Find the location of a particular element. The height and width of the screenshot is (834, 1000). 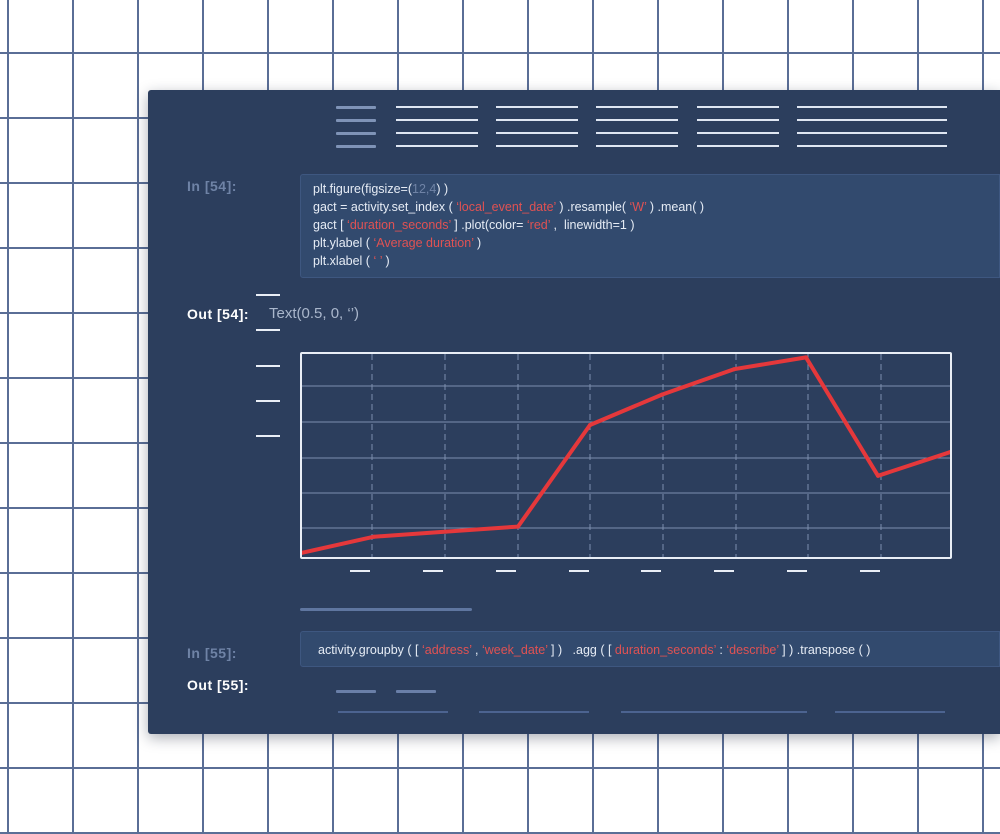

code-token: gact [ is located at coordinates (330, 225).